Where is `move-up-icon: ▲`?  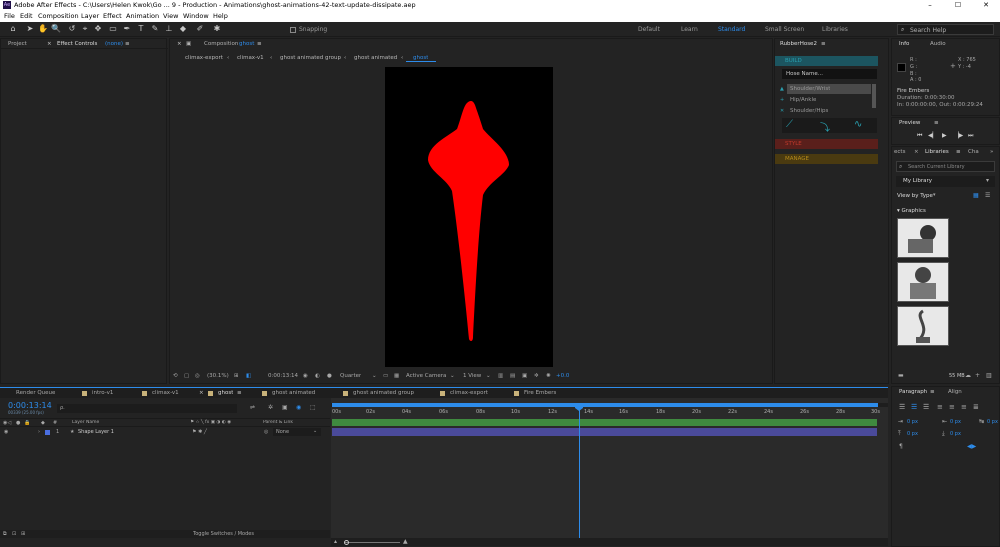
move-up-icon: ▲ is located at coordinates (782, 89).